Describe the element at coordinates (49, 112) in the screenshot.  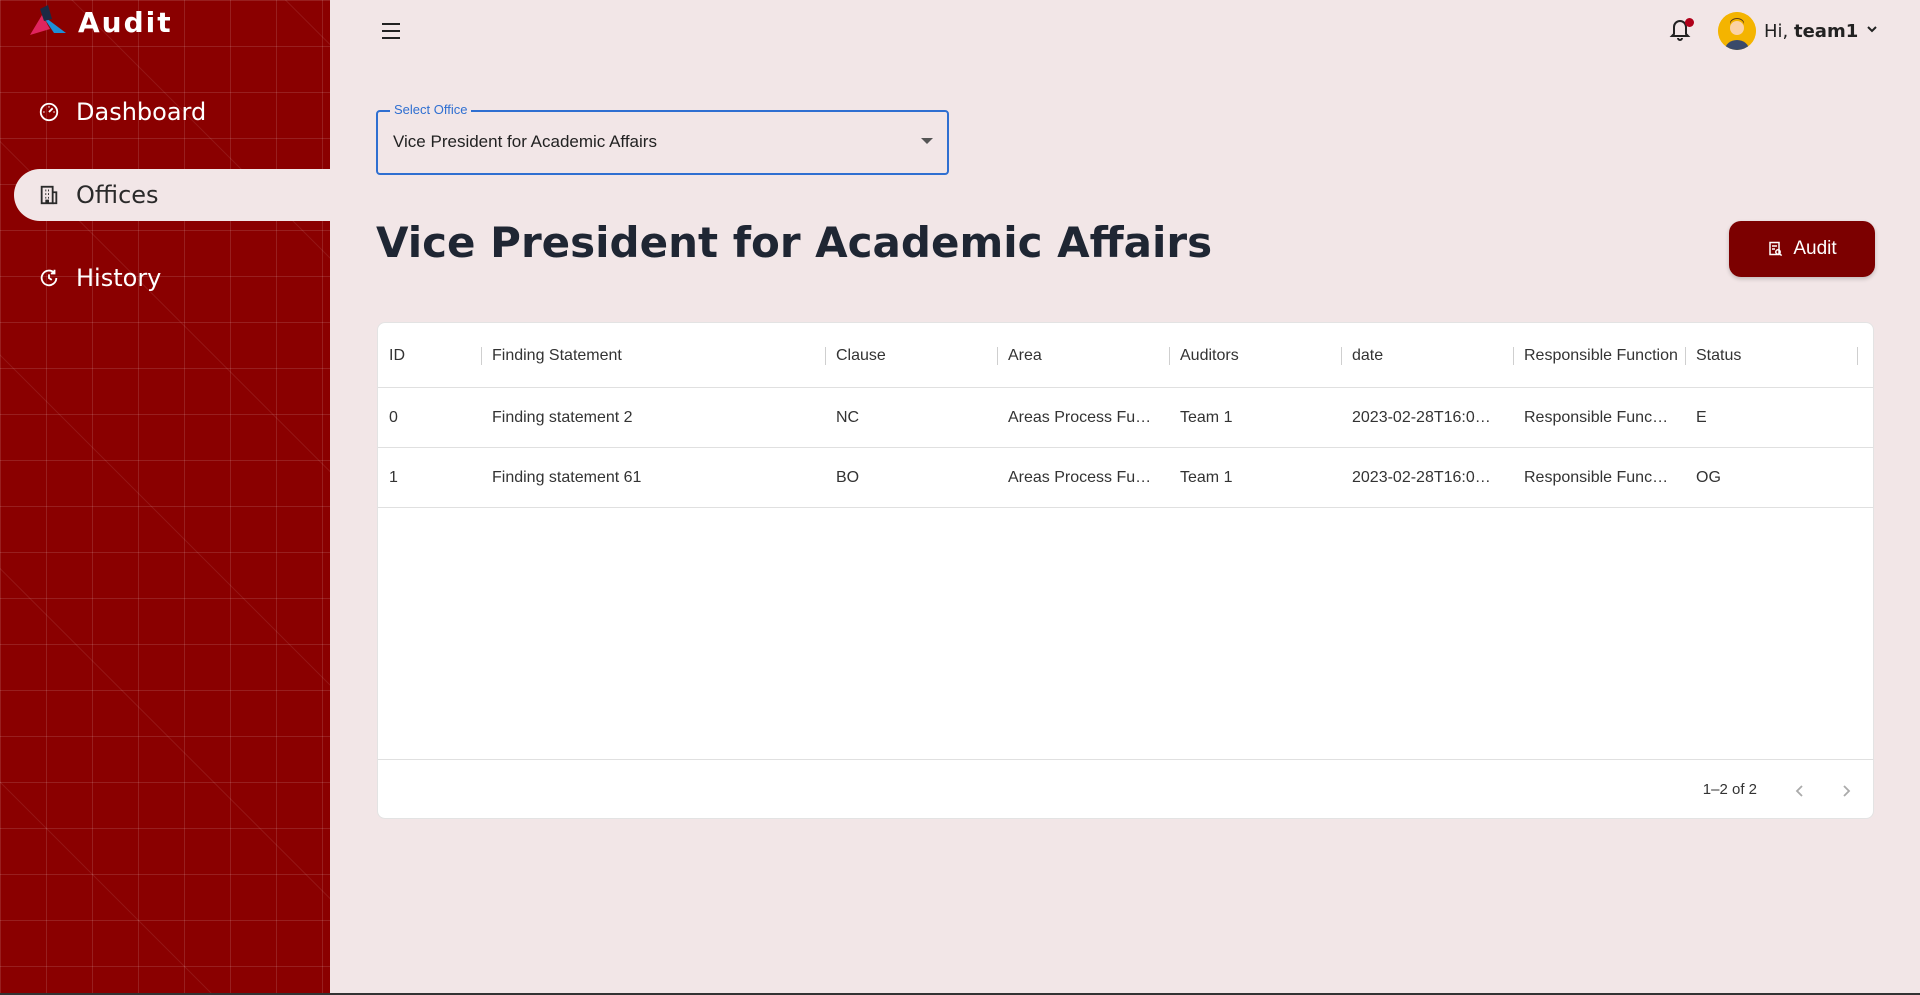
I see `speedometer-icon` at that location.